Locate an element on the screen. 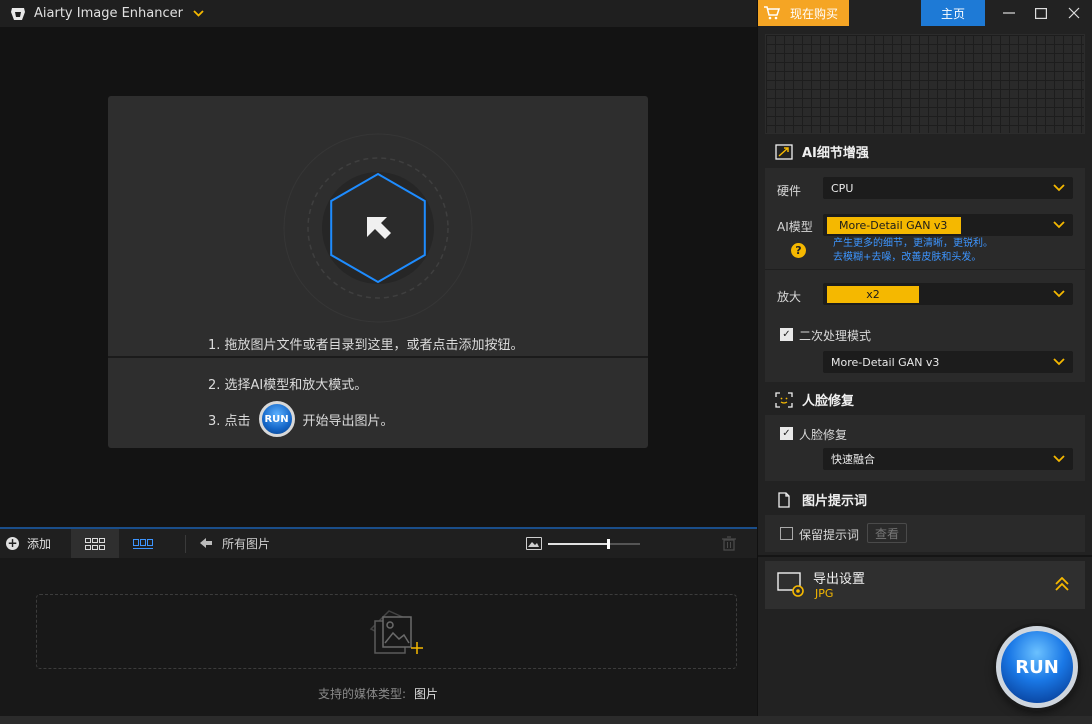 The height and width of the screenshot is (724, 1092). run-mini-icon: RUN is located at coordinates (276, 419).